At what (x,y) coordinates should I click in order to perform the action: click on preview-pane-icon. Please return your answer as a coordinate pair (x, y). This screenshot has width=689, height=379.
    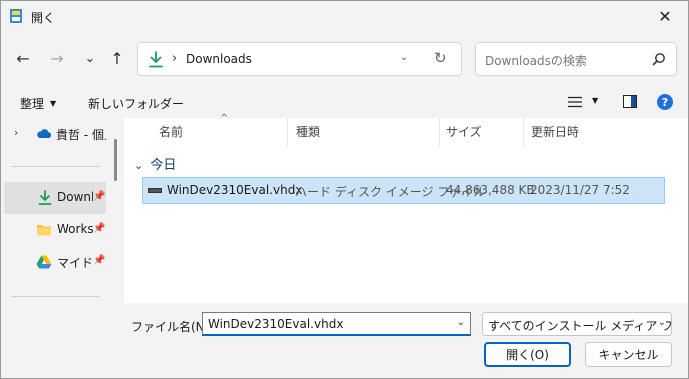
    Looking at the image, I should click on (630, 101).